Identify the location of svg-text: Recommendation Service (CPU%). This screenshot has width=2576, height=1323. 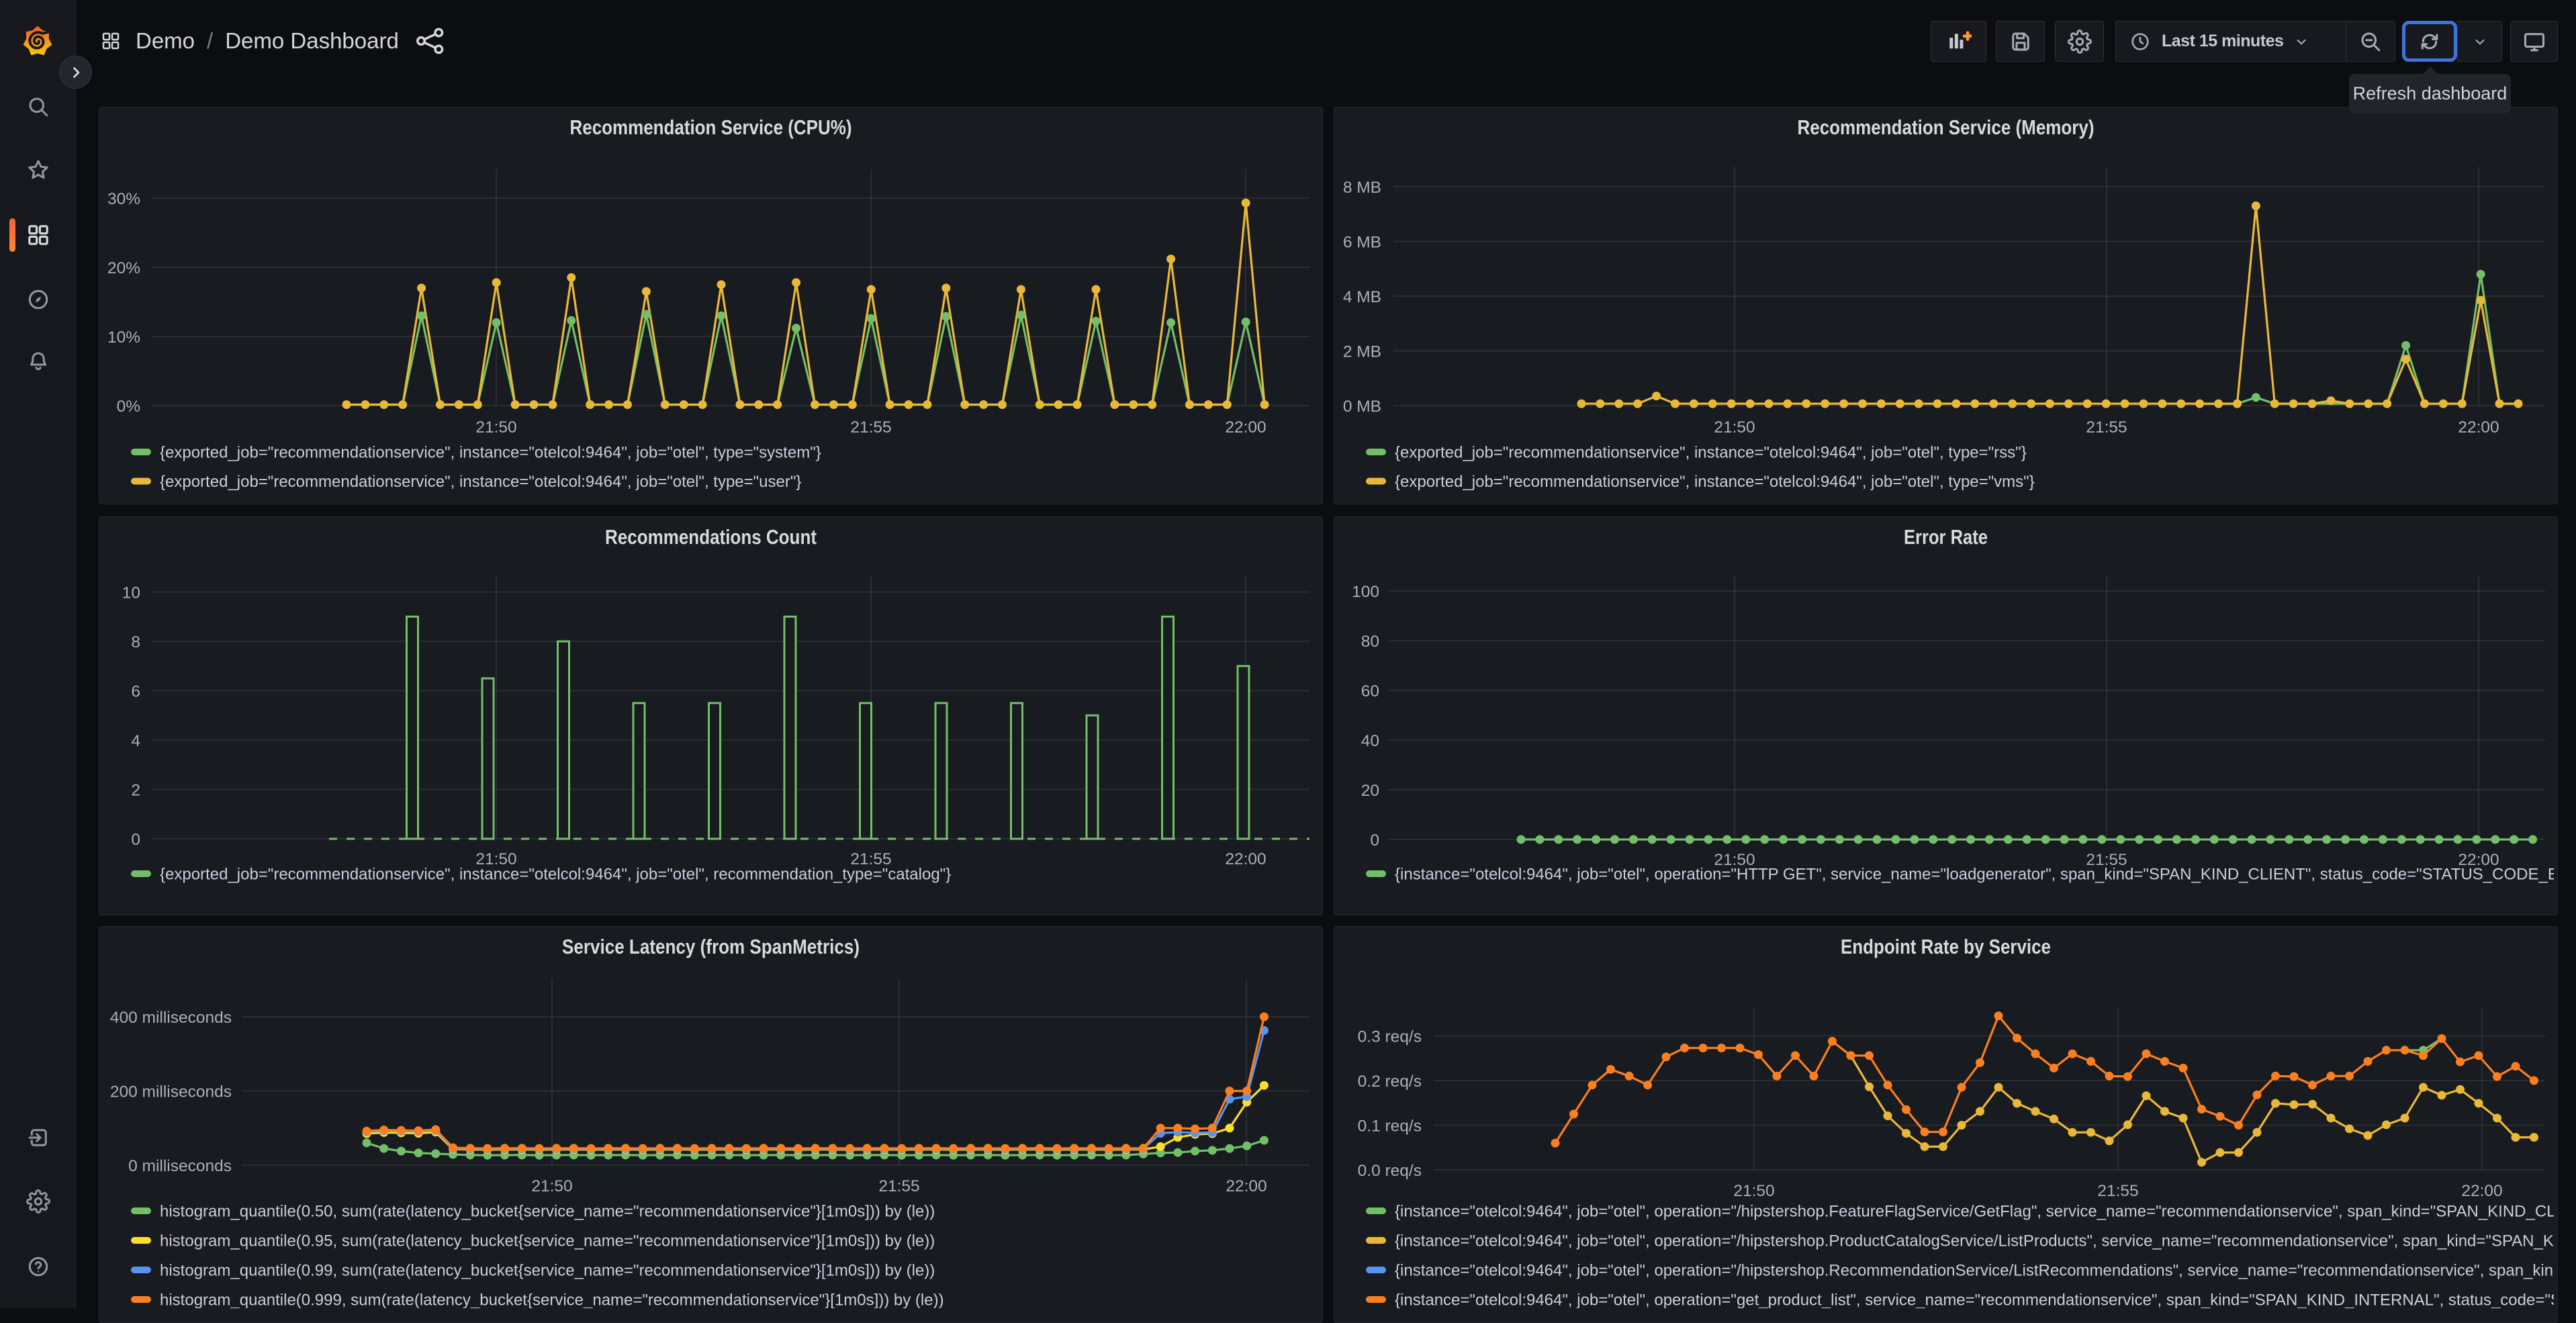
(711, 127).